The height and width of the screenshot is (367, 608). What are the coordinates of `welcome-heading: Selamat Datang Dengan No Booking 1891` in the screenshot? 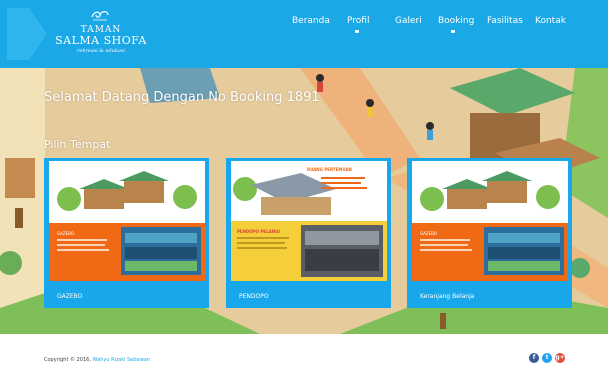 It's located at (182, 97).